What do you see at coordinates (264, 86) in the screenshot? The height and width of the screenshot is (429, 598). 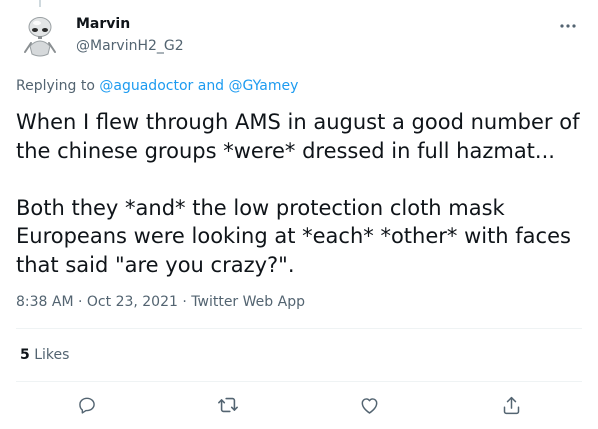 I see `mention-link-gyamey: @GYamey` at bounding box center [264, 86].